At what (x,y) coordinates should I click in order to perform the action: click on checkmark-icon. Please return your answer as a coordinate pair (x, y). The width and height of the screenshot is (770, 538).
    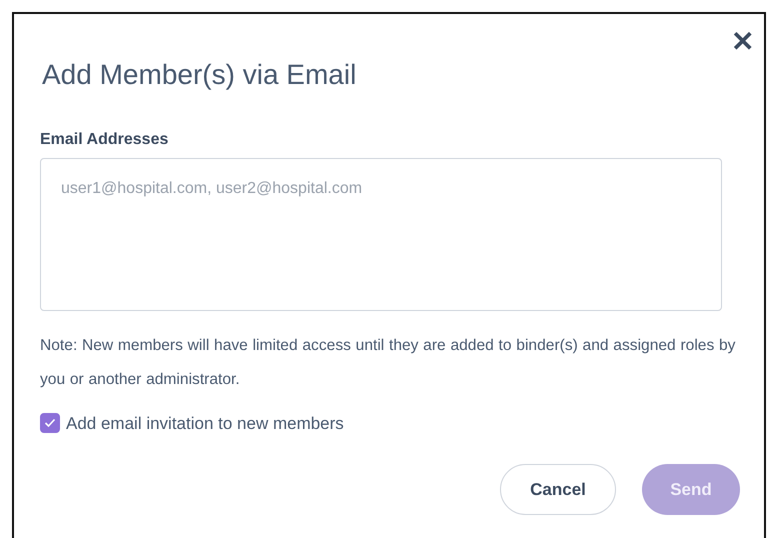
    Looking at the image, I should click on (50, 423).